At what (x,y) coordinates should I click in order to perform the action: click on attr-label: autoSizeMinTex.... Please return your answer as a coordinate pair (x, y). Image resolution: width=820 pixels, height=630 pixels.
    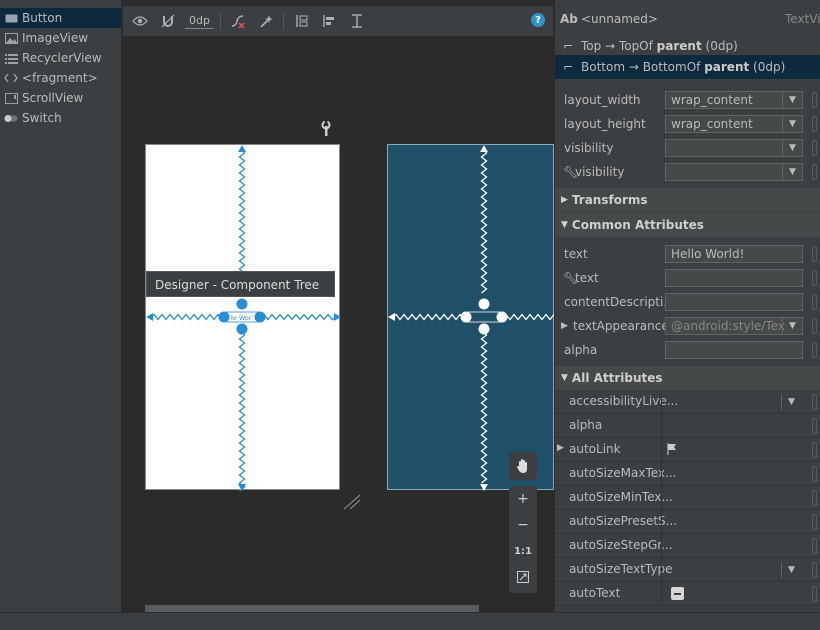
    Looking at the image, I should click on (621, 497).